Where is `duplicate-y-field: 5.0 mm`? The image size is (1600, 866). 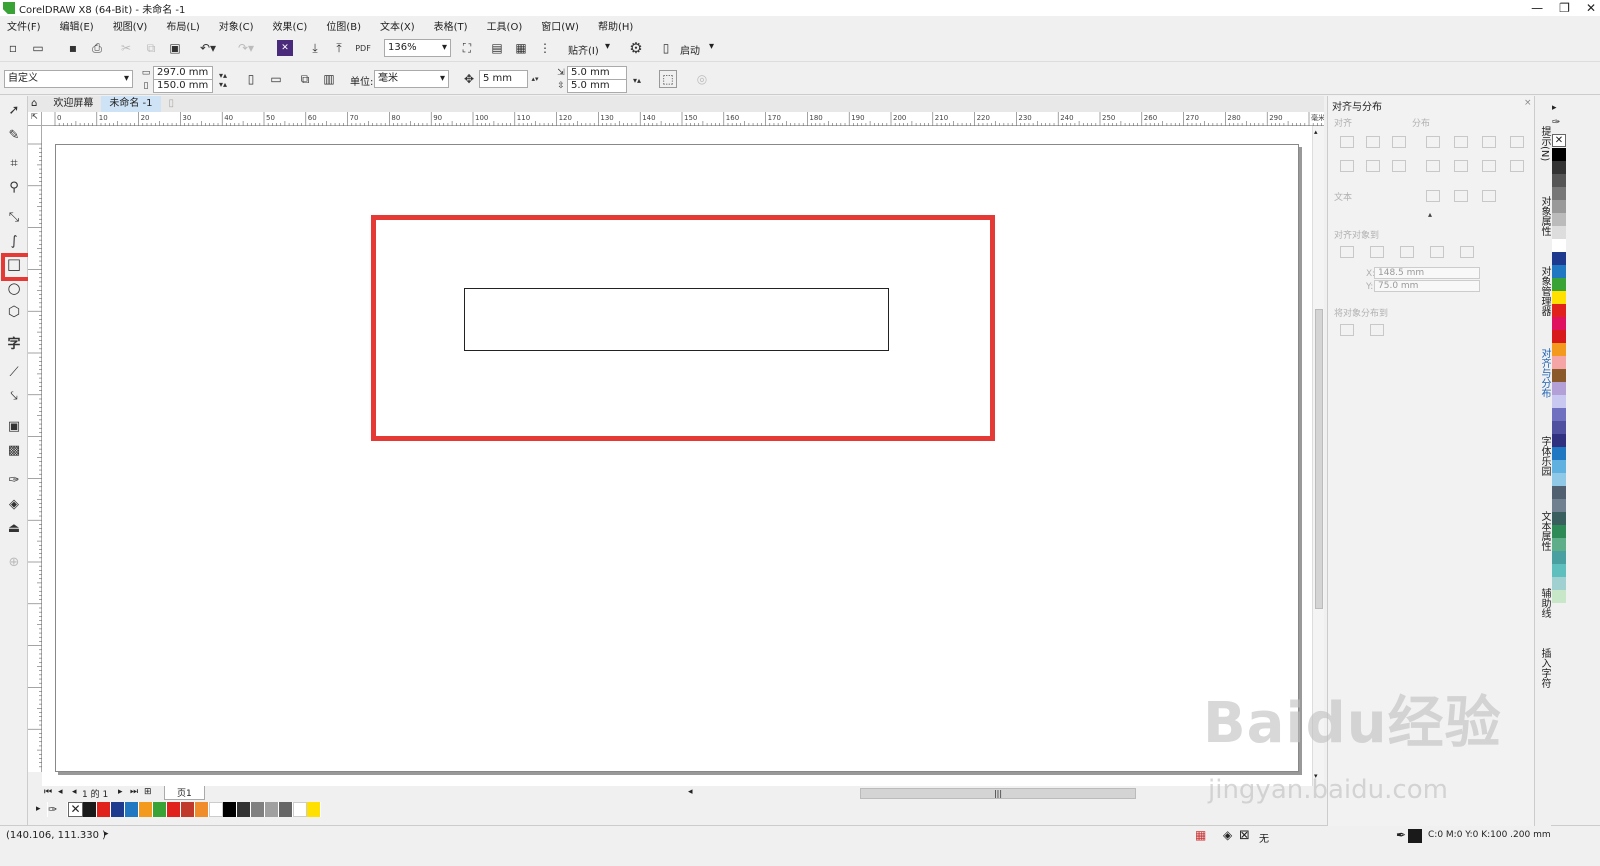 duplicate-y-field: 5.0 mm is located at coordinates (597, 86).